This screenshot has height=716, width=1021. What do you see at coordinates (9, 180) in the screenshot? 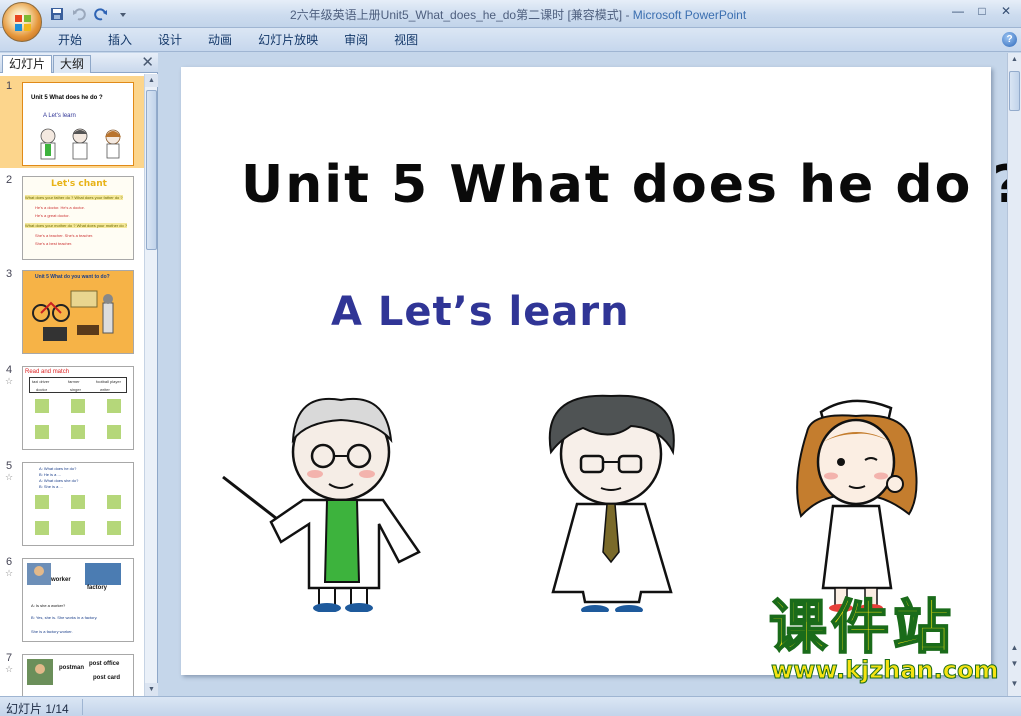
I see `slide-number: 2` at bounding box center [9, 180].